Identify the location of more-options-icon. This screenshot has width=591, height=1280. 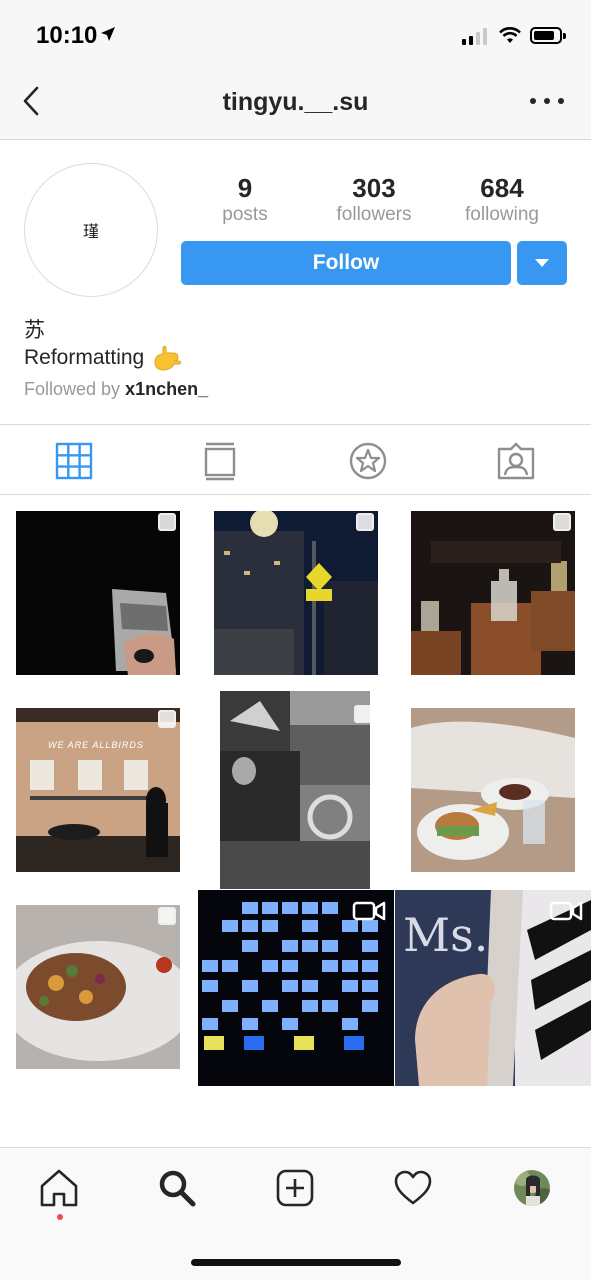
(547, 101).